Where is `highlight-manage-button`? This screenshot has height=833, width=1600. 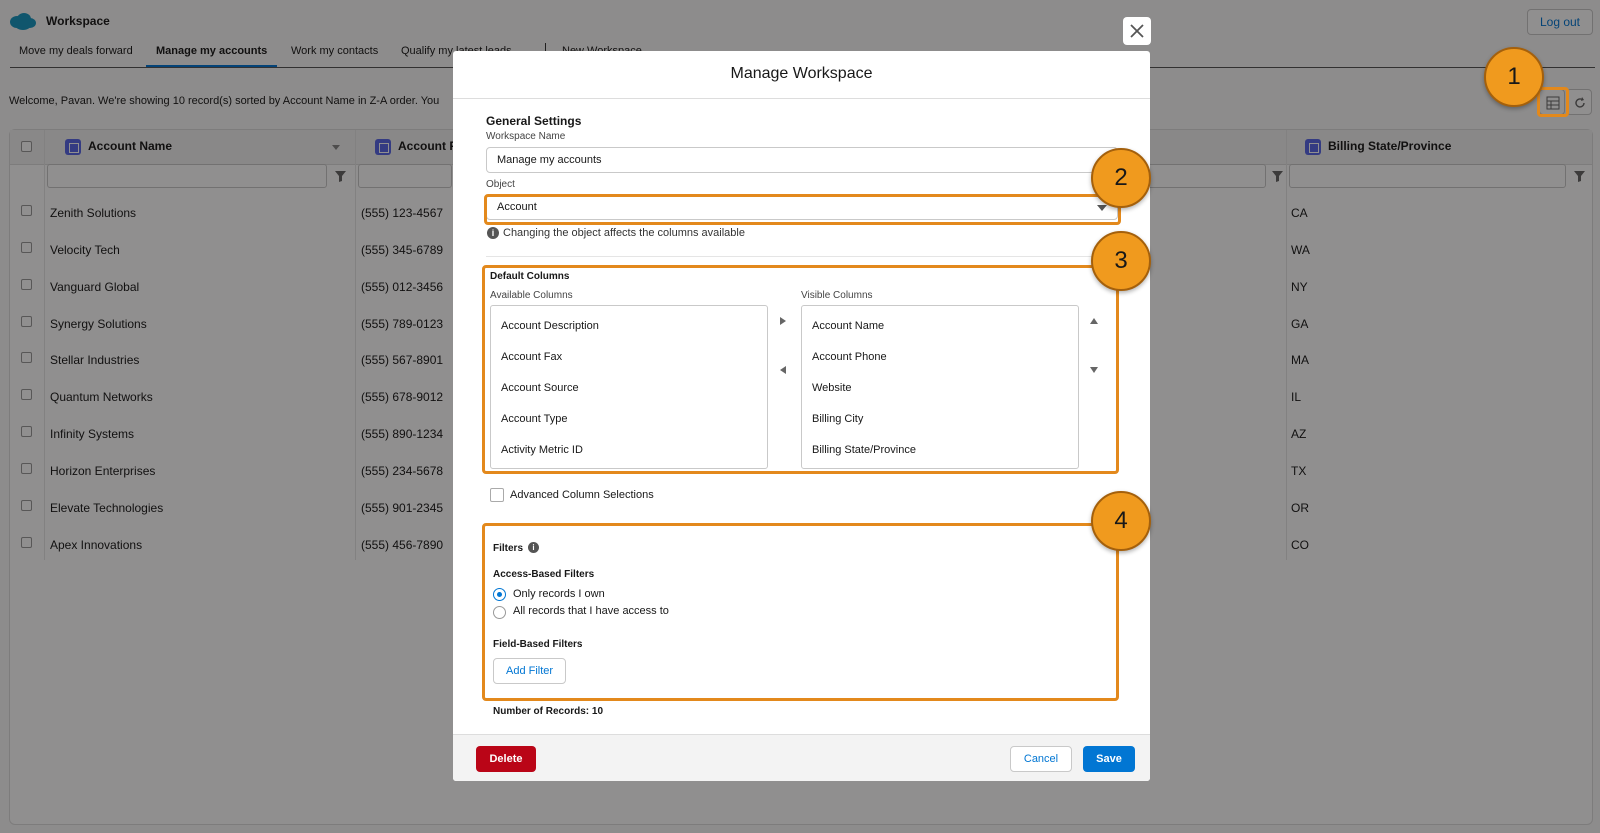
highlight-manage-button is located at coordinates (1553, 102).